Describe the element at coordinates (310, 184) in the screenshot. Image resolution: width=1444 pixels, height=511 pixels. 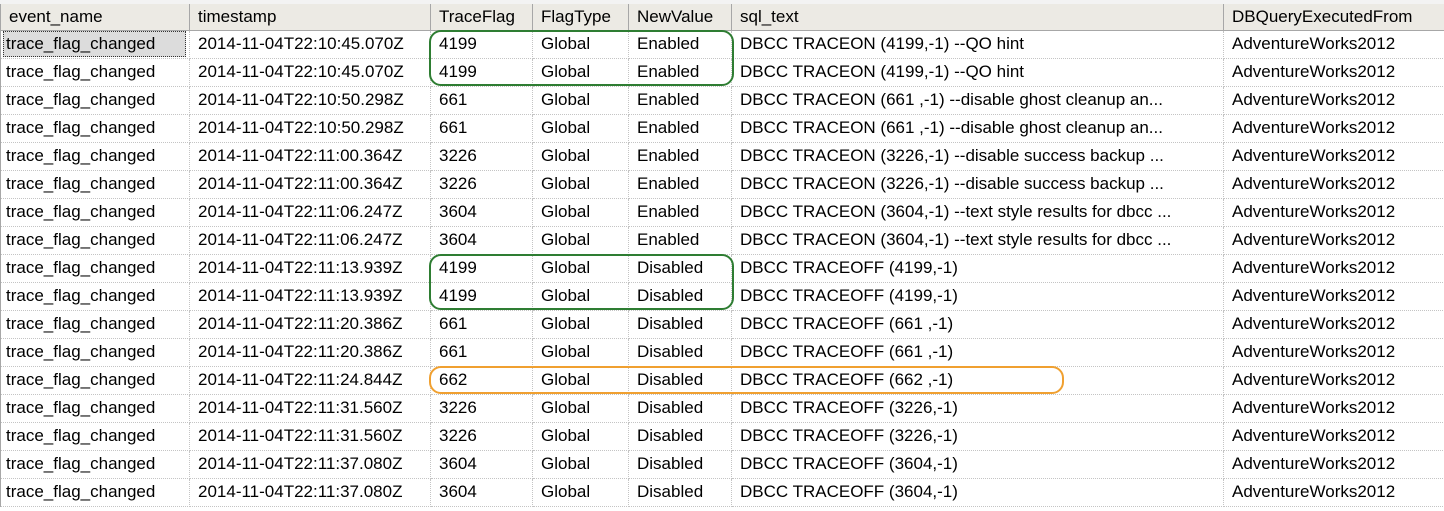
I see `cell-timestamp: 2014-11-04T22:11:00.364Z` at that location.